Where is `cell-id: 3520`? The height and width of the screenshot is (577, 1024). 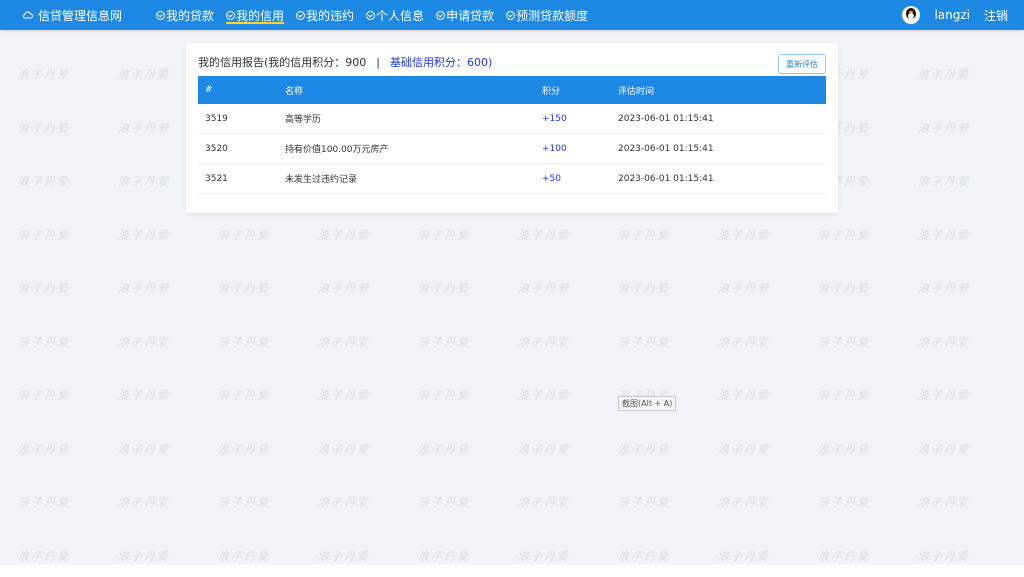
cell-id: 3520 is located at coordinates (238, 148).